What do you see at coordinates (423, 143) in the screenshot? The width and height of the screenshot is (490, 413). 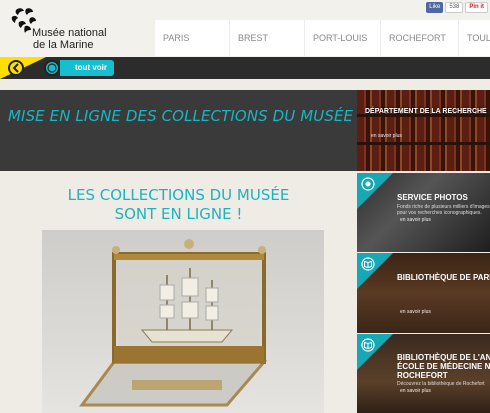 I see `shelf-divider` at bounding box center [423, 143].